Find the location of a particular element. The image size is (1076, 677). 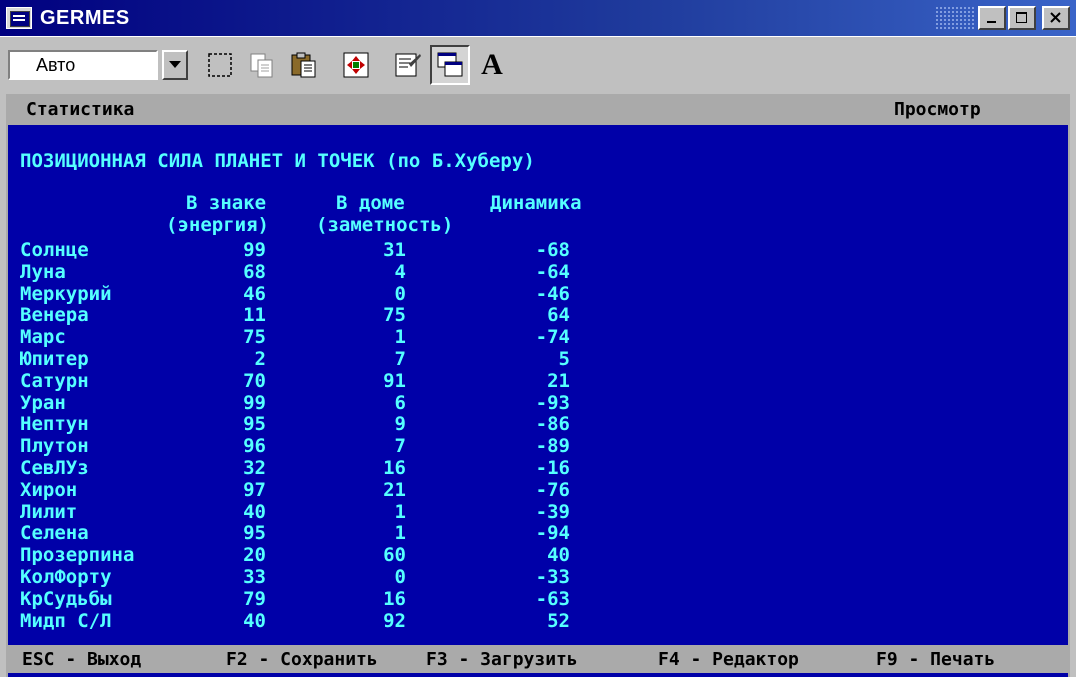

properties-button is located at coordinates (408, 65).